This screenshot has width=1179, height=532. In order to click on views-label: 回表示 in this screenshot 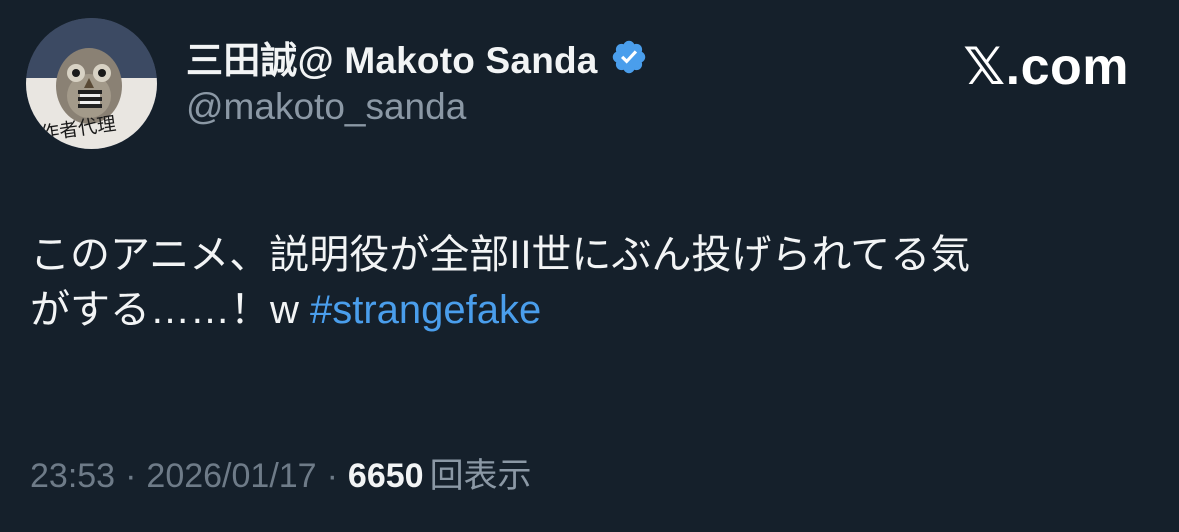, I will do `click(480, 476)`.